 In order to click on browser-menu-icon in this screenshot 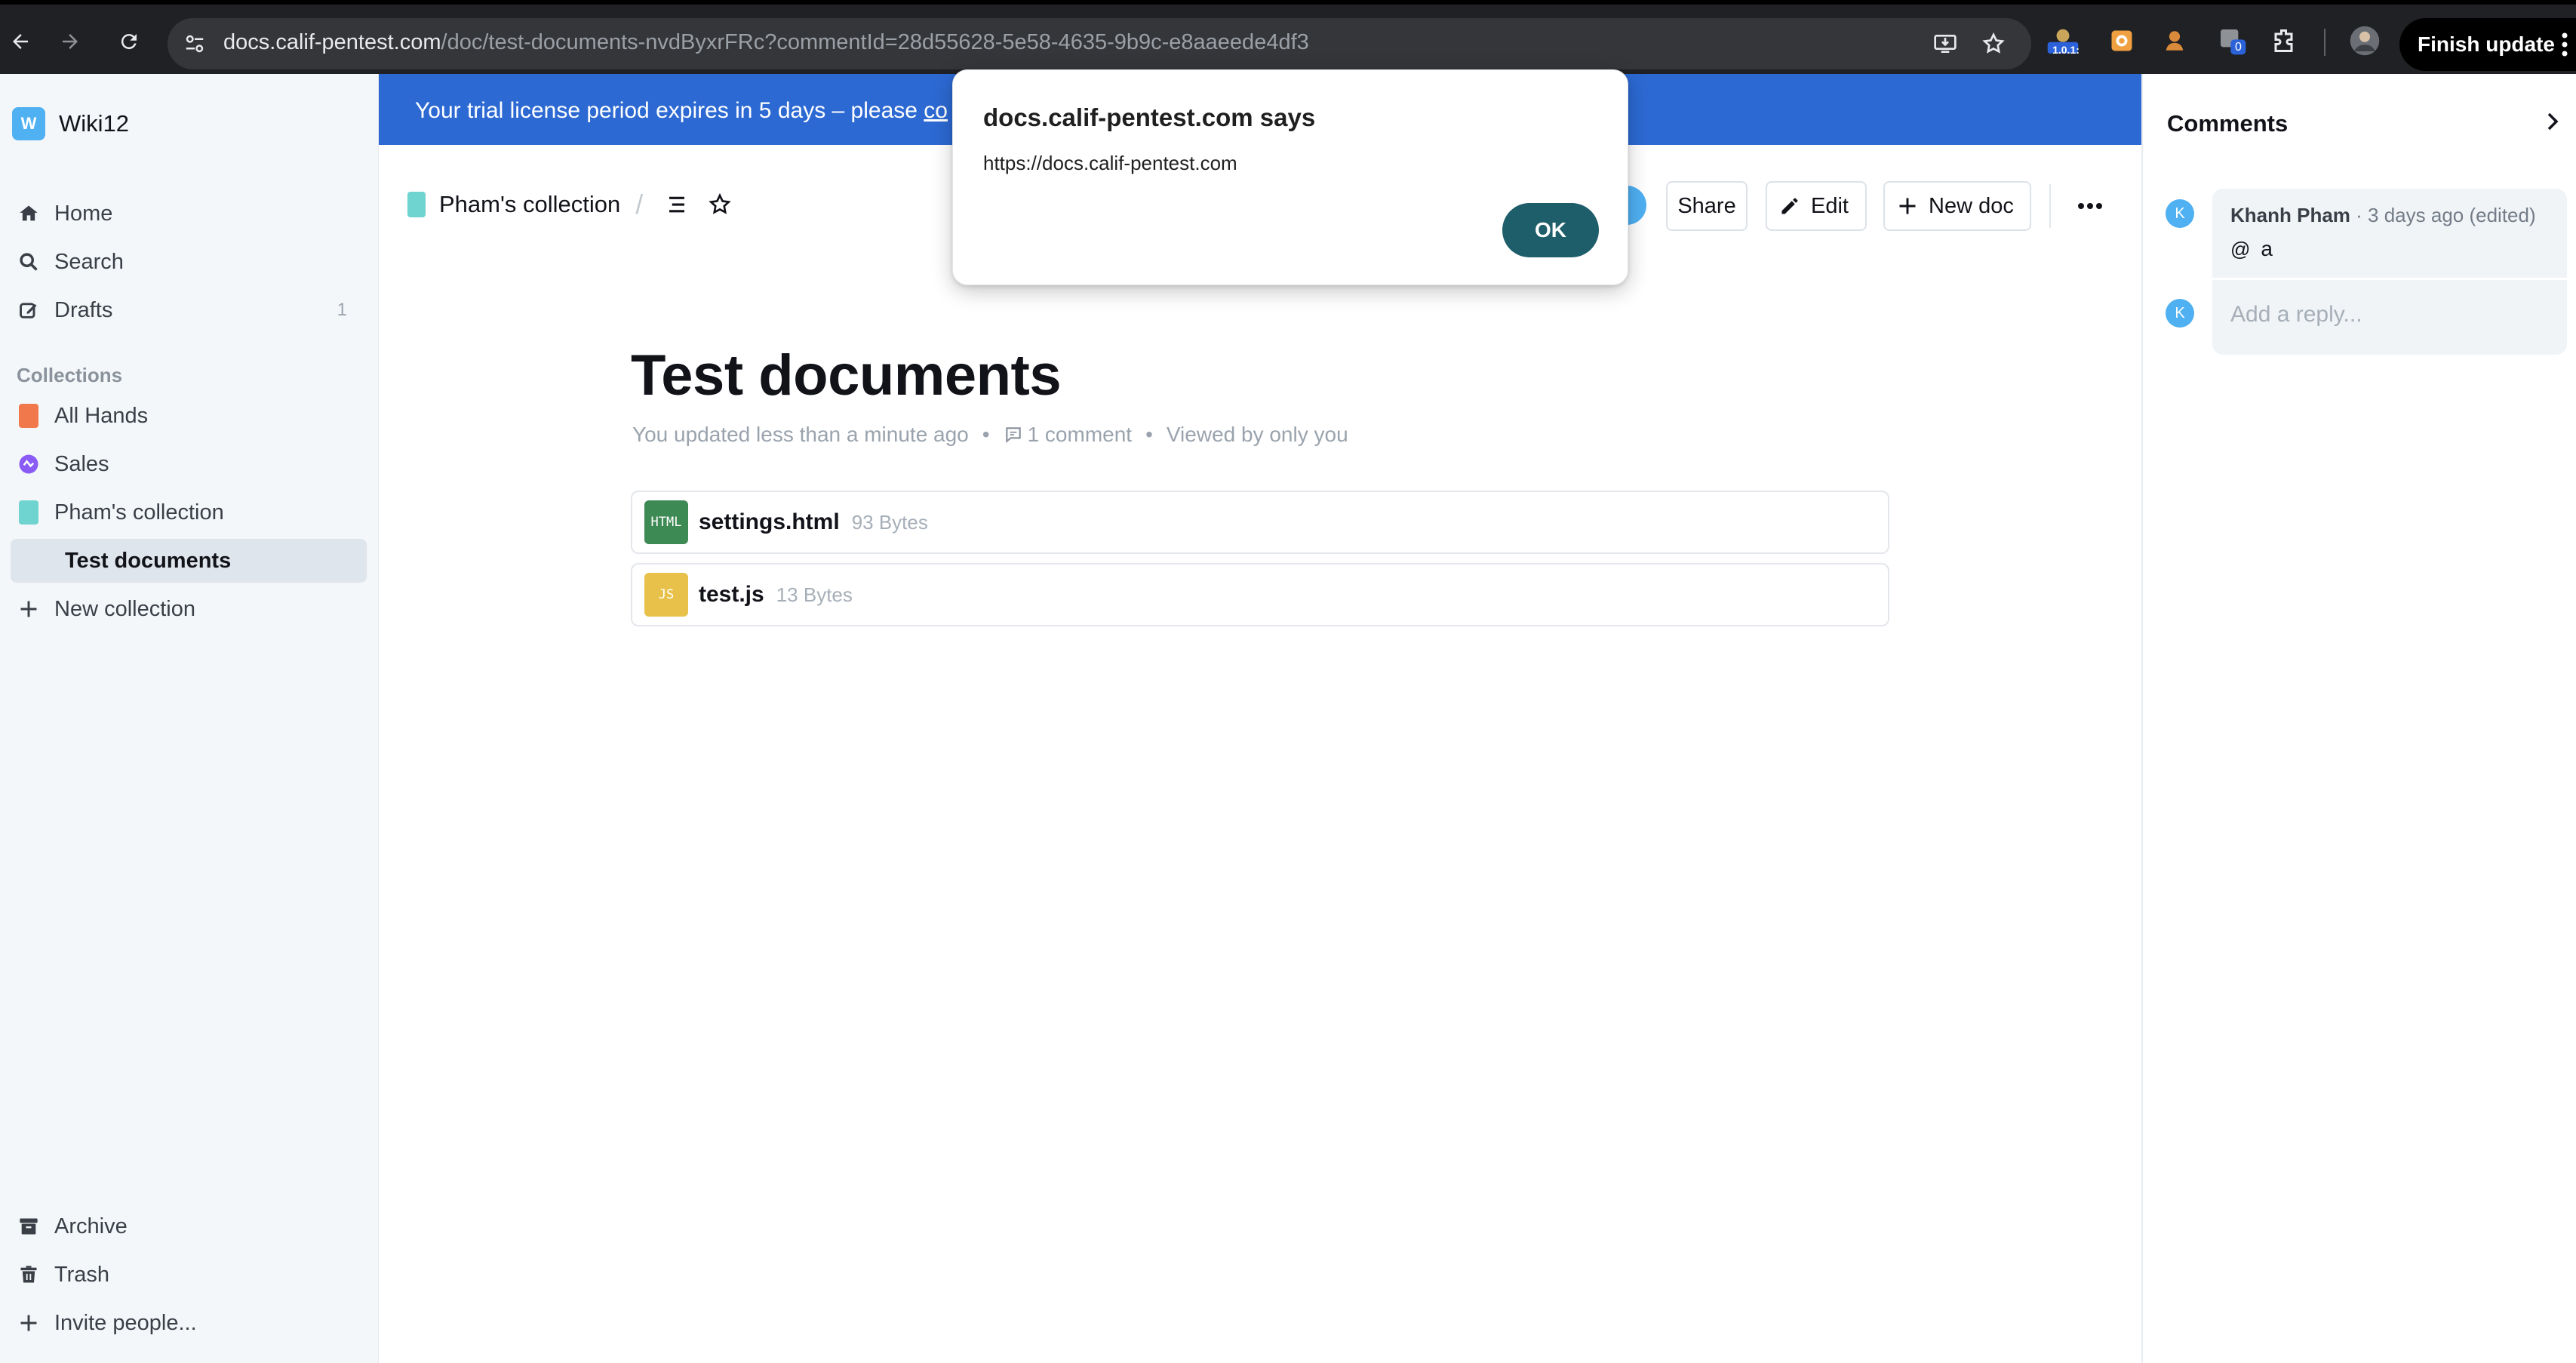, I will do `click(2564, 44)`.